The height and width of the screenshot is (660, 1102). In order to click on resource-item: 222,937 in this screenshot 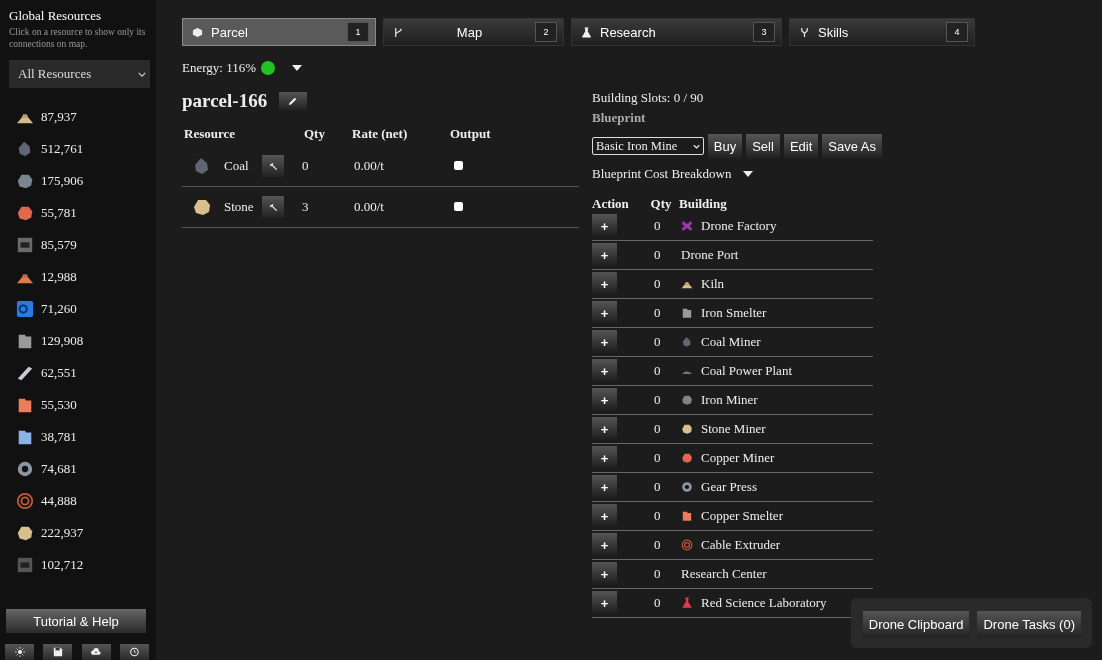, I will do `click(79, 533)`.